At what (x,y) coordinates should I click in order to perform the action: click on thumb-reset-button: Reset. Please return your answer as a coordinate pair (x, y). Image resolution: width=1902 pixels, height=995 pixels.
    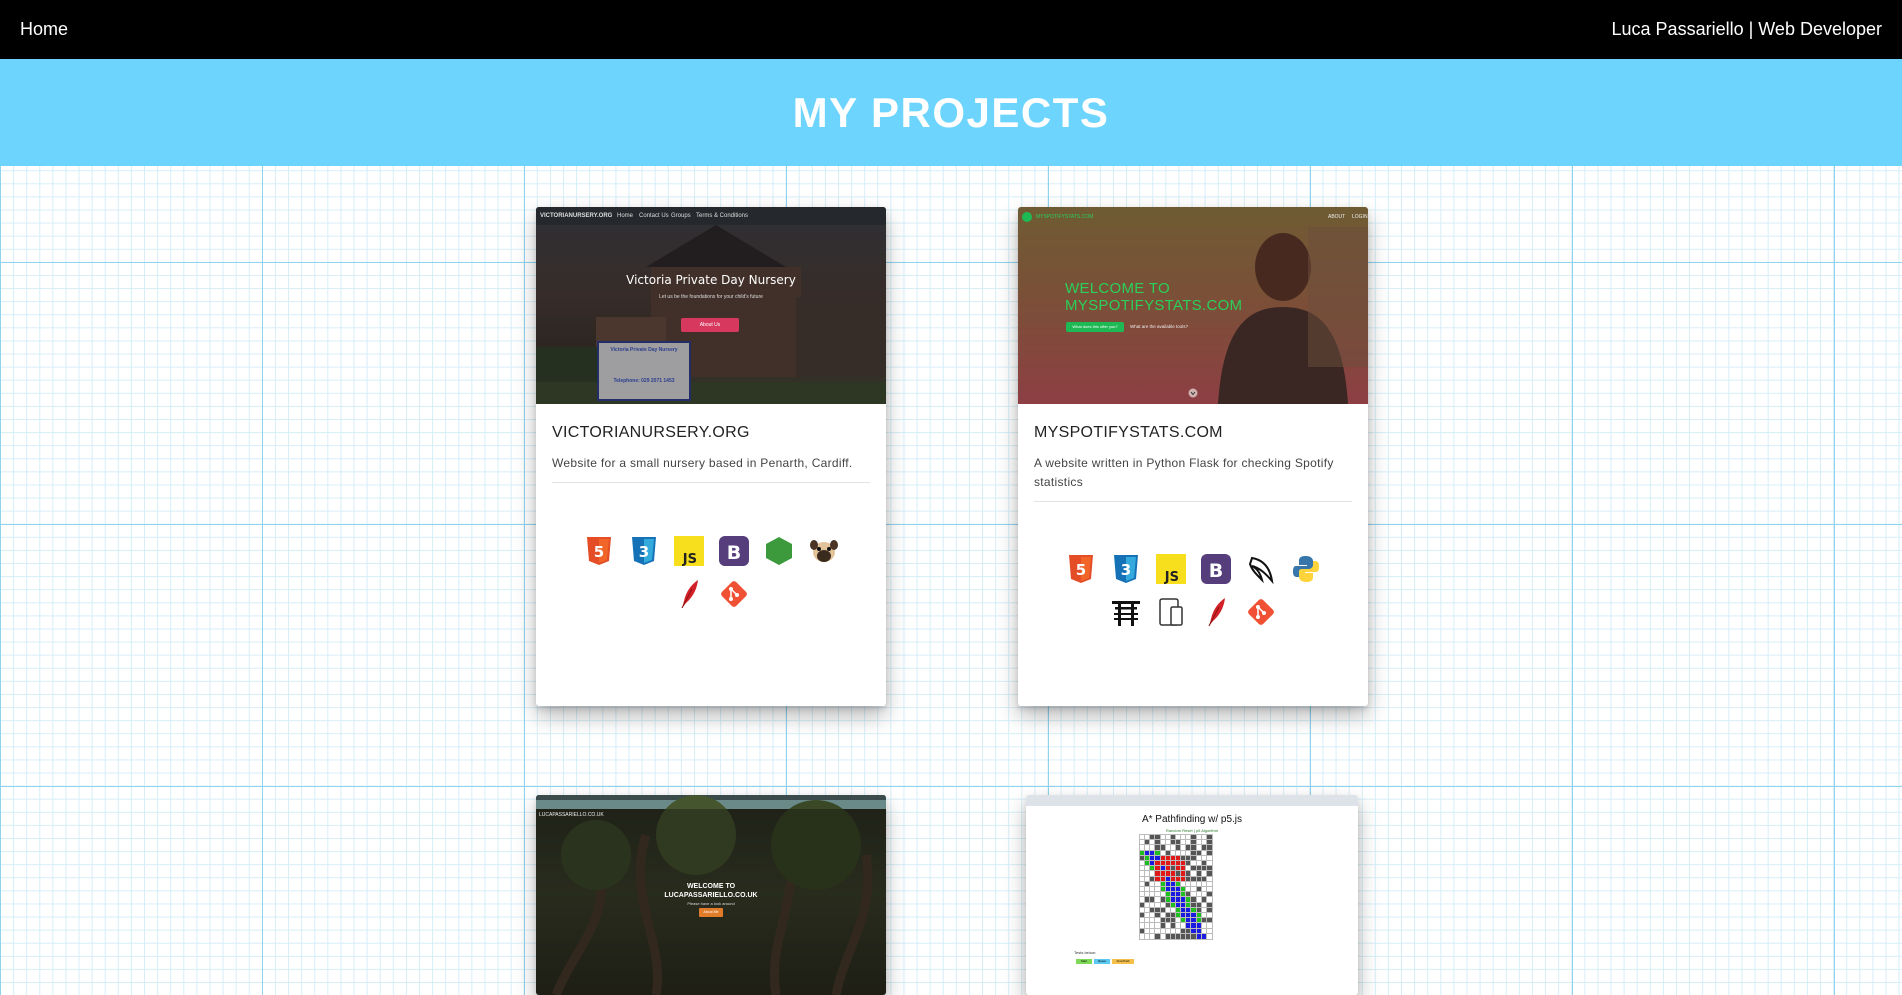
    Looking at the image, I should click on (1102, 961).